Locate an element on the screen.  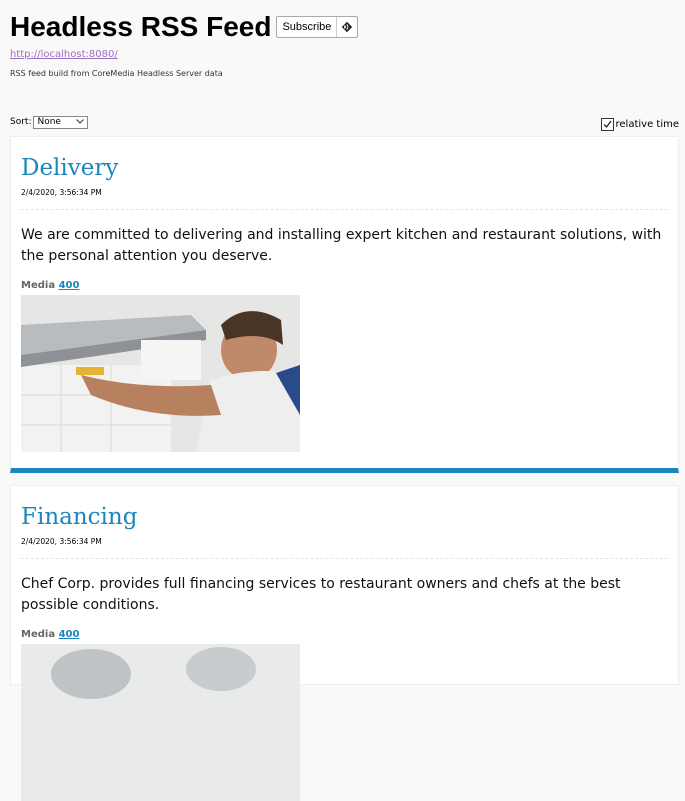
relative-time-toggle: relative time is located at coordinates (640, 124).